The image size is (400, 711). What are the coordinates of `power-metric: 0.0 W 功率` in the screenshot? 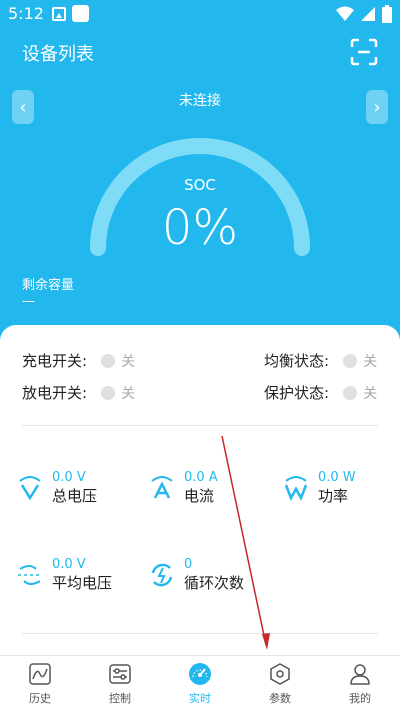 It's located at (319, 488).